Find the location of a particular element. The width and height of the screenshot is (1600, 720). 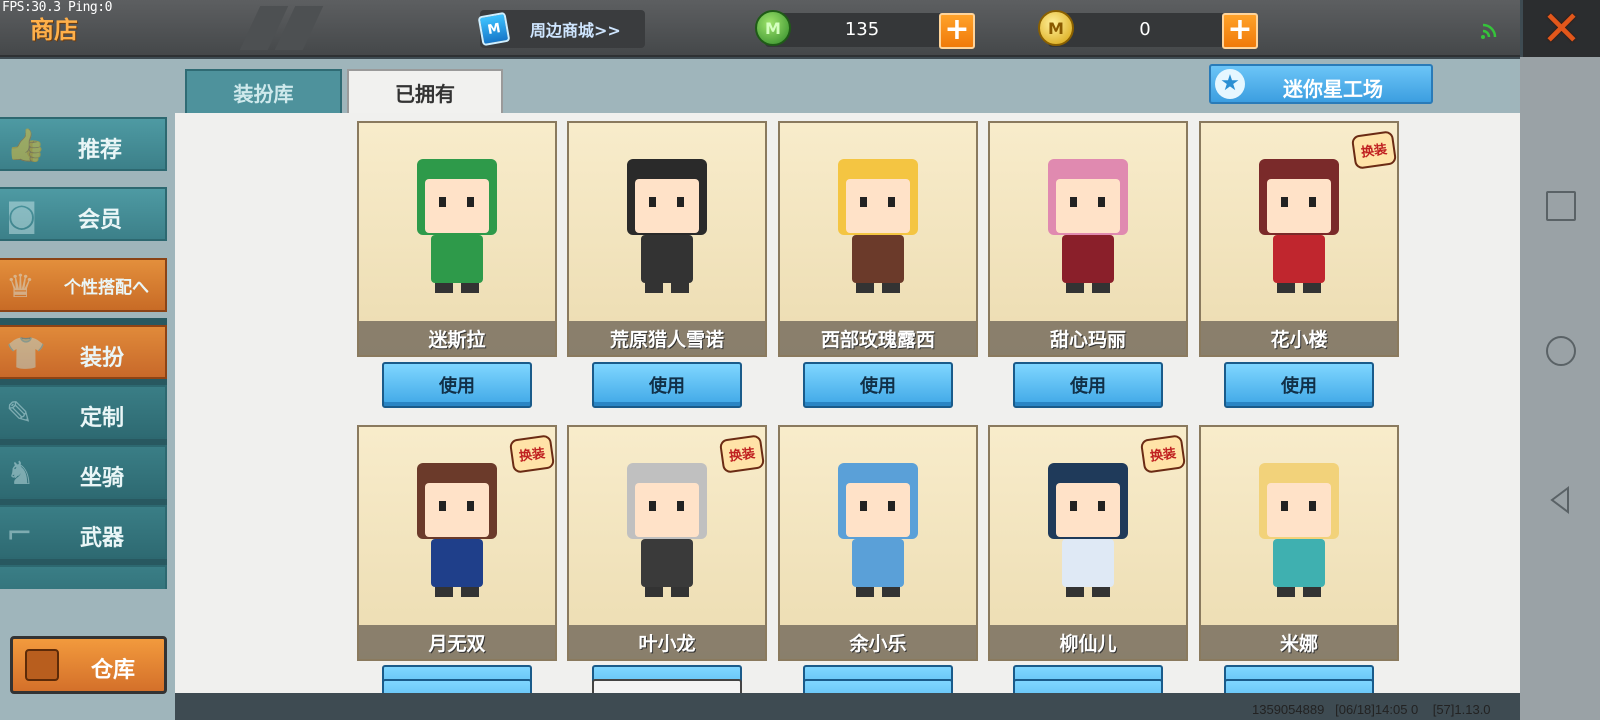

sidebar-item-personal: ♛ 个性搭配へ is located at coordinates (83, 285).